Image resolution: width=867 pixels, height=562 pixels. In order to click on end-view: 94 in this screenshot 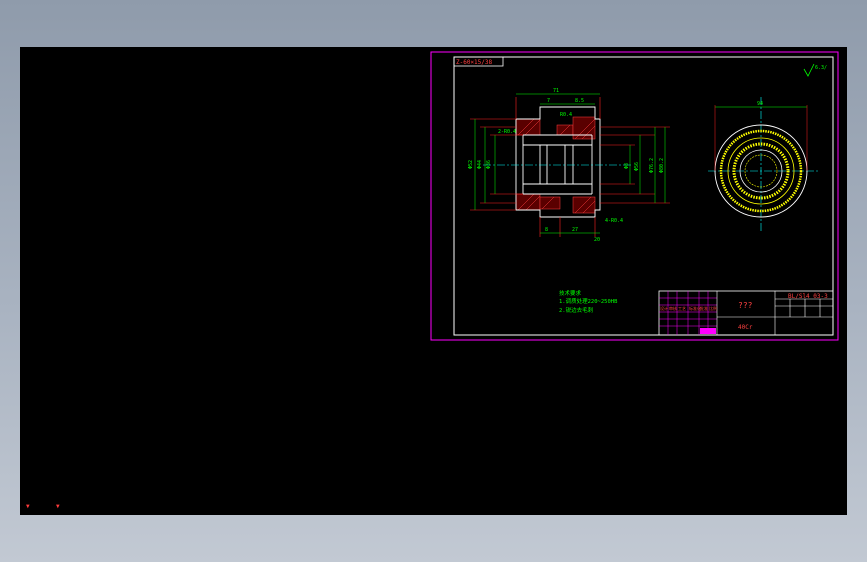, I will do `click(764, 164)`.